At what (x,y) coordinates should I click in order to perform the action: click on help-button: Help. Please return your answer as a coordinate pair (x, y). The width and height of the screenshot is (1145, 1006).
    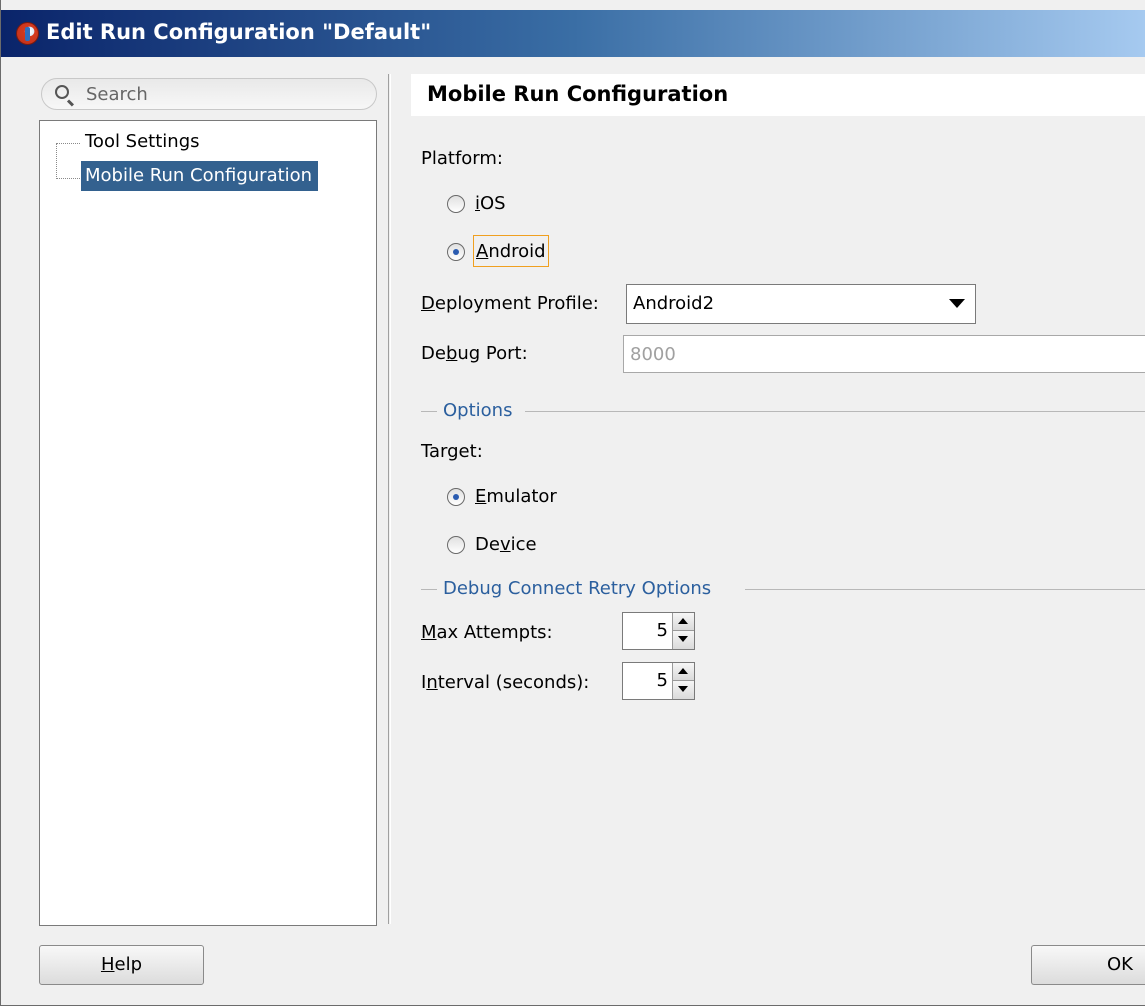
    Looking at the image, I should click on (121, 965).